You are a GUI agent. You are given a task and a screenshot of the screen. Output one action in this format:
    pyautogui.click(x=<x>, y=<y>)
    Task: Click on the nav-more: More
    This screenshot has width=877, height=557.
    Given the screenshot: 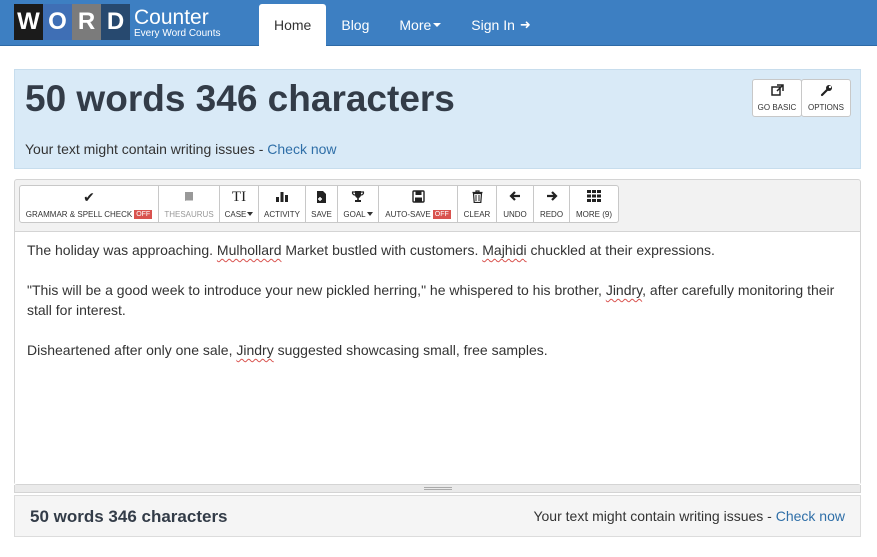 What is the action you would take?
    pyautogui.click(x=420, y=25)
    